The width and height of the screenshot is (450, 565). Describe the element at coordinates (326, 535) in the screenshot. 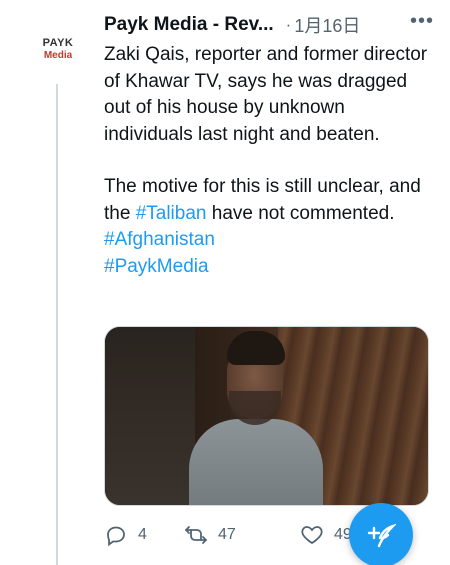

I see `like-button: 49` at that location.